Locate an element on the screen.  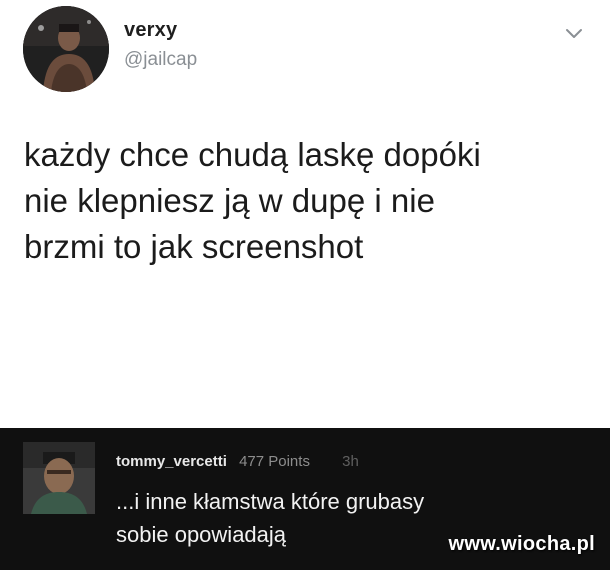
tweet-avatar is located at coordinates (66, 49).